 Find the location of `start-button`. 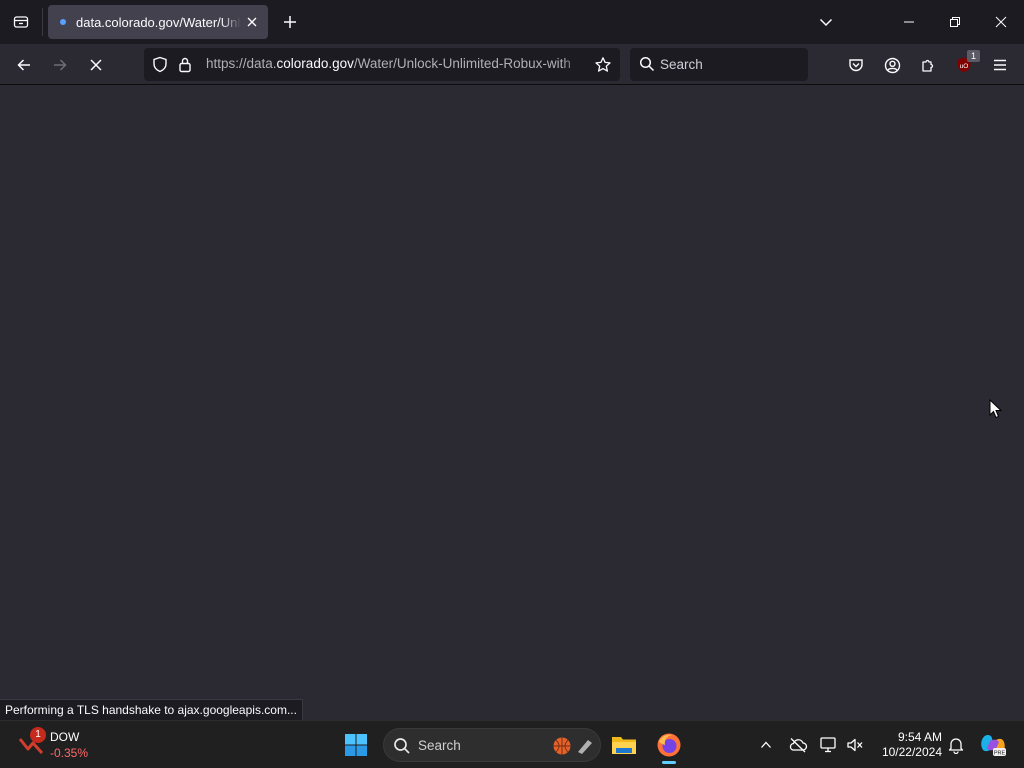

start-button is located at coordinates (356, 745).